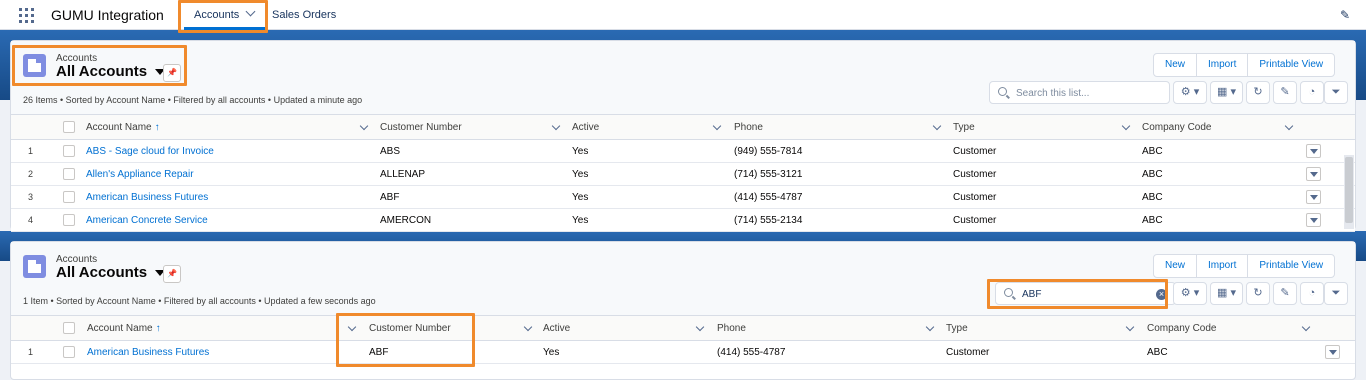 This screenshot has height=380, width=1366. What do you see at coordinates (1347, 15) in the screenshot?
I see `edit-nav-icon: ✎` at bounding box center [1347, 15].